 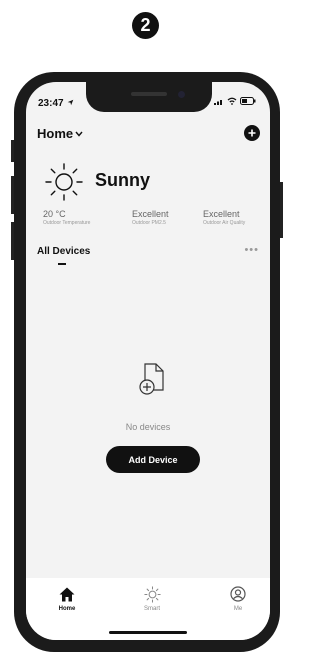 What do you see at coordinates (218, 102) in the screenshot?
I see `signal-icon` at bounding box center [218, 102].